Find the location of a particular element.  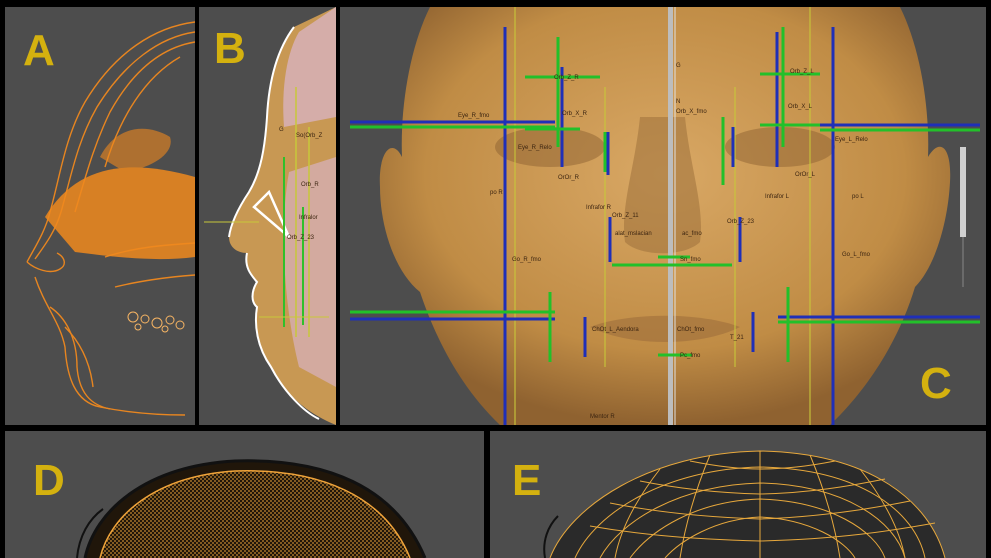

landmark-label: Infralor is located at coordinates (308, 218).